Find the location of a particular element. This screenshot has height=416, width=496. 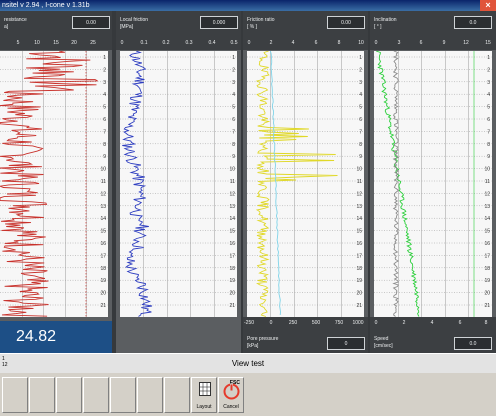

panel-unit: a] is located at coordinates (6, 27).